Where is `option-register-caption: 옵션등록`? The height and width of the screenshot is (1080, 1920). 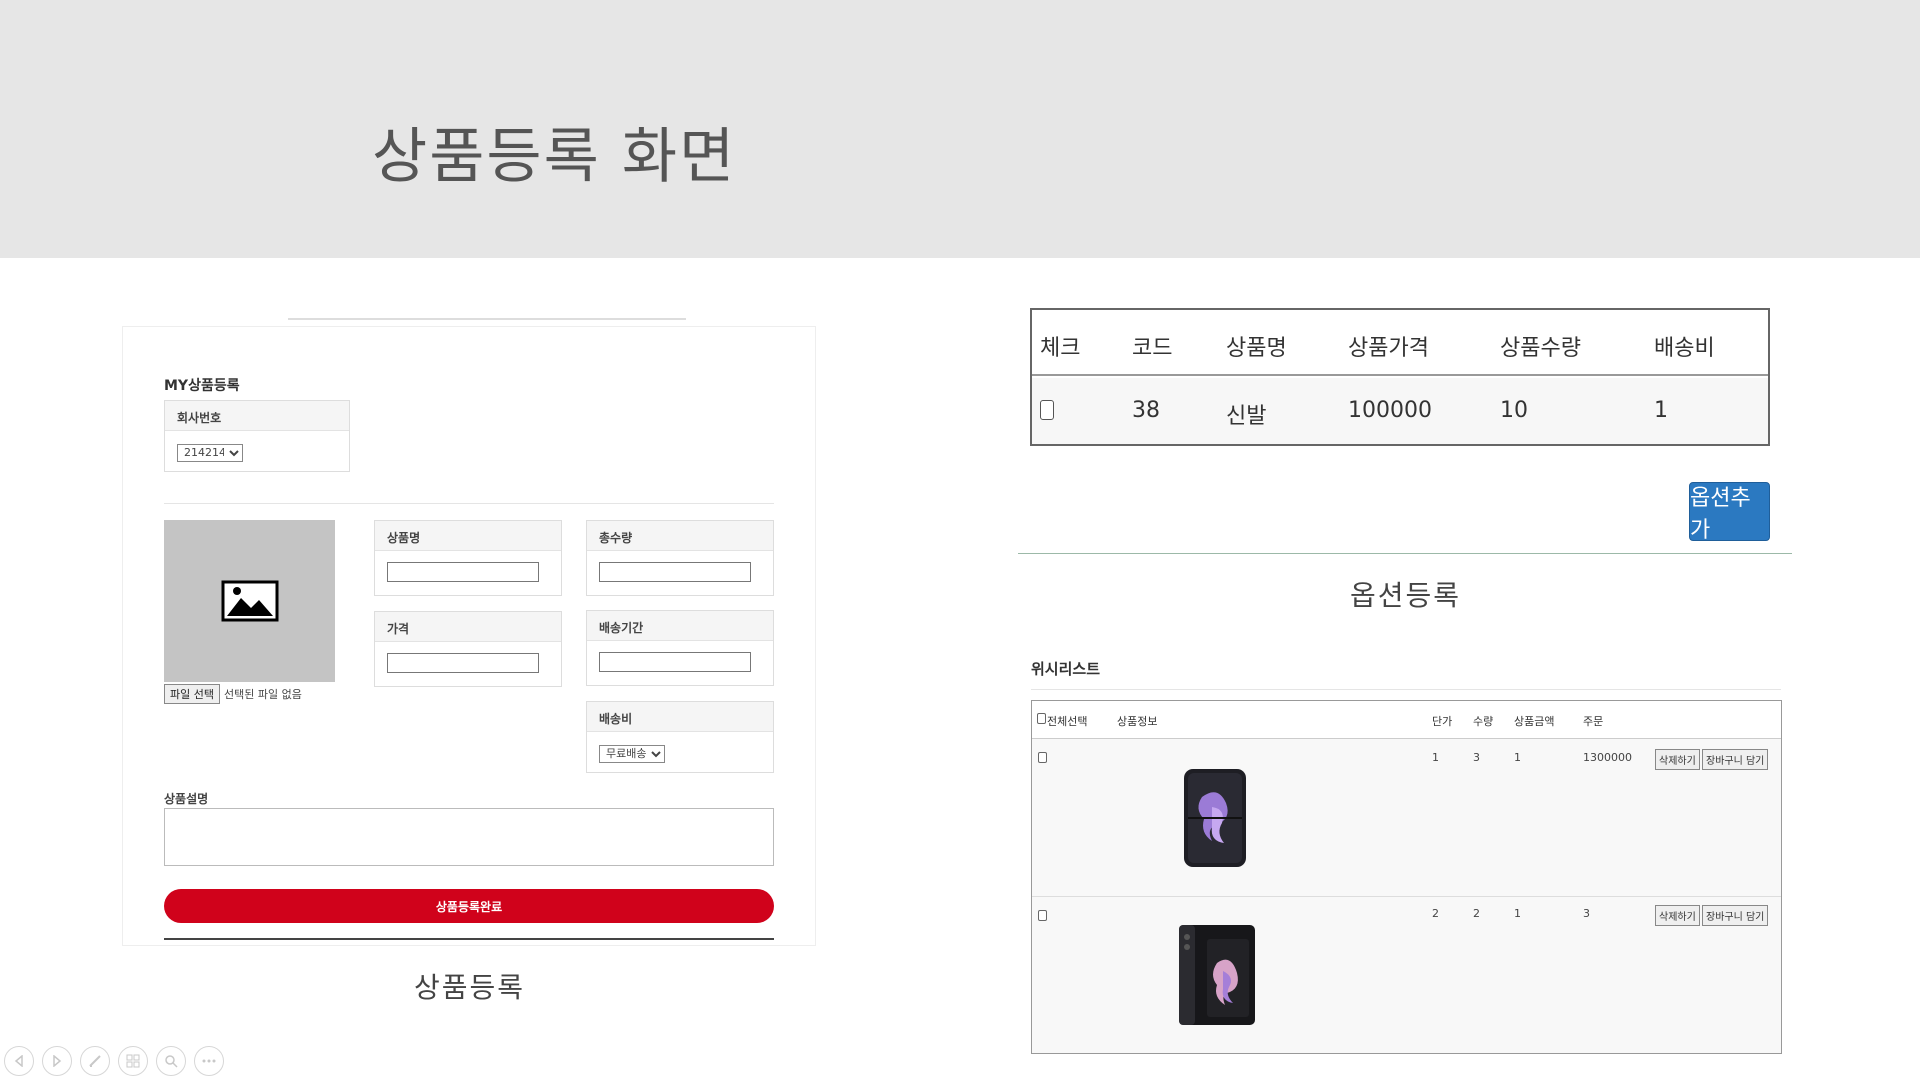
option-register-caption: 옵션등록 is located at coordinates (1406, 595).